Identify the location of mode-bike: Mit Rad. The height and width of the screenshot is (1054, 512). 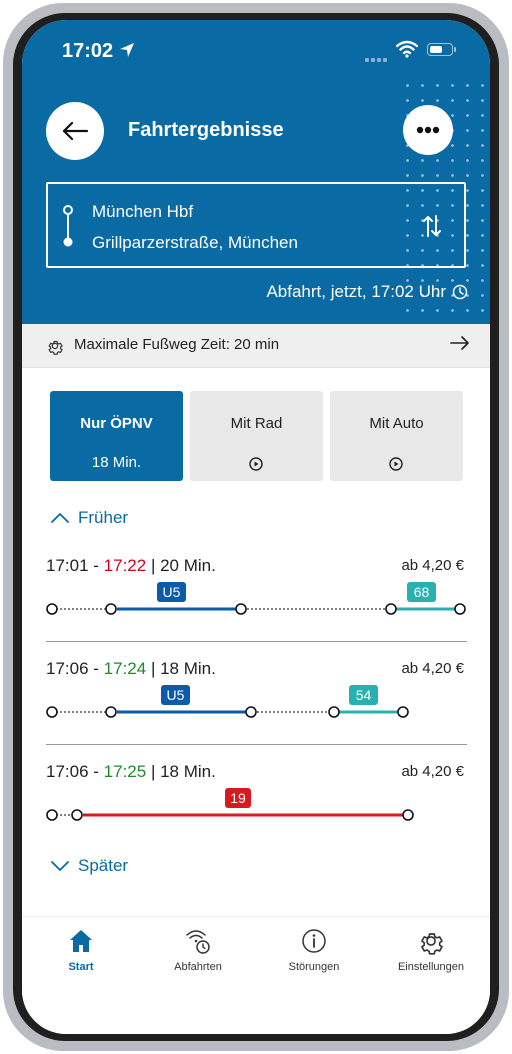
(256, 436).